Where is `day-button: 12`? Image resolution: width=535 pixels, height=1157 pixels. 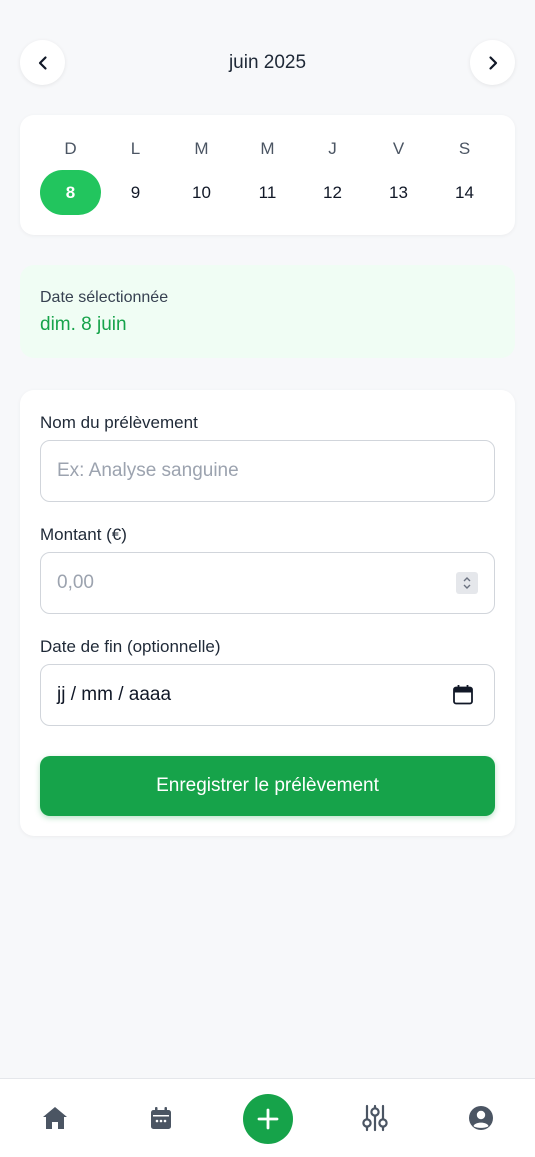
day-button: 12 is located at coordinates (332, 192).